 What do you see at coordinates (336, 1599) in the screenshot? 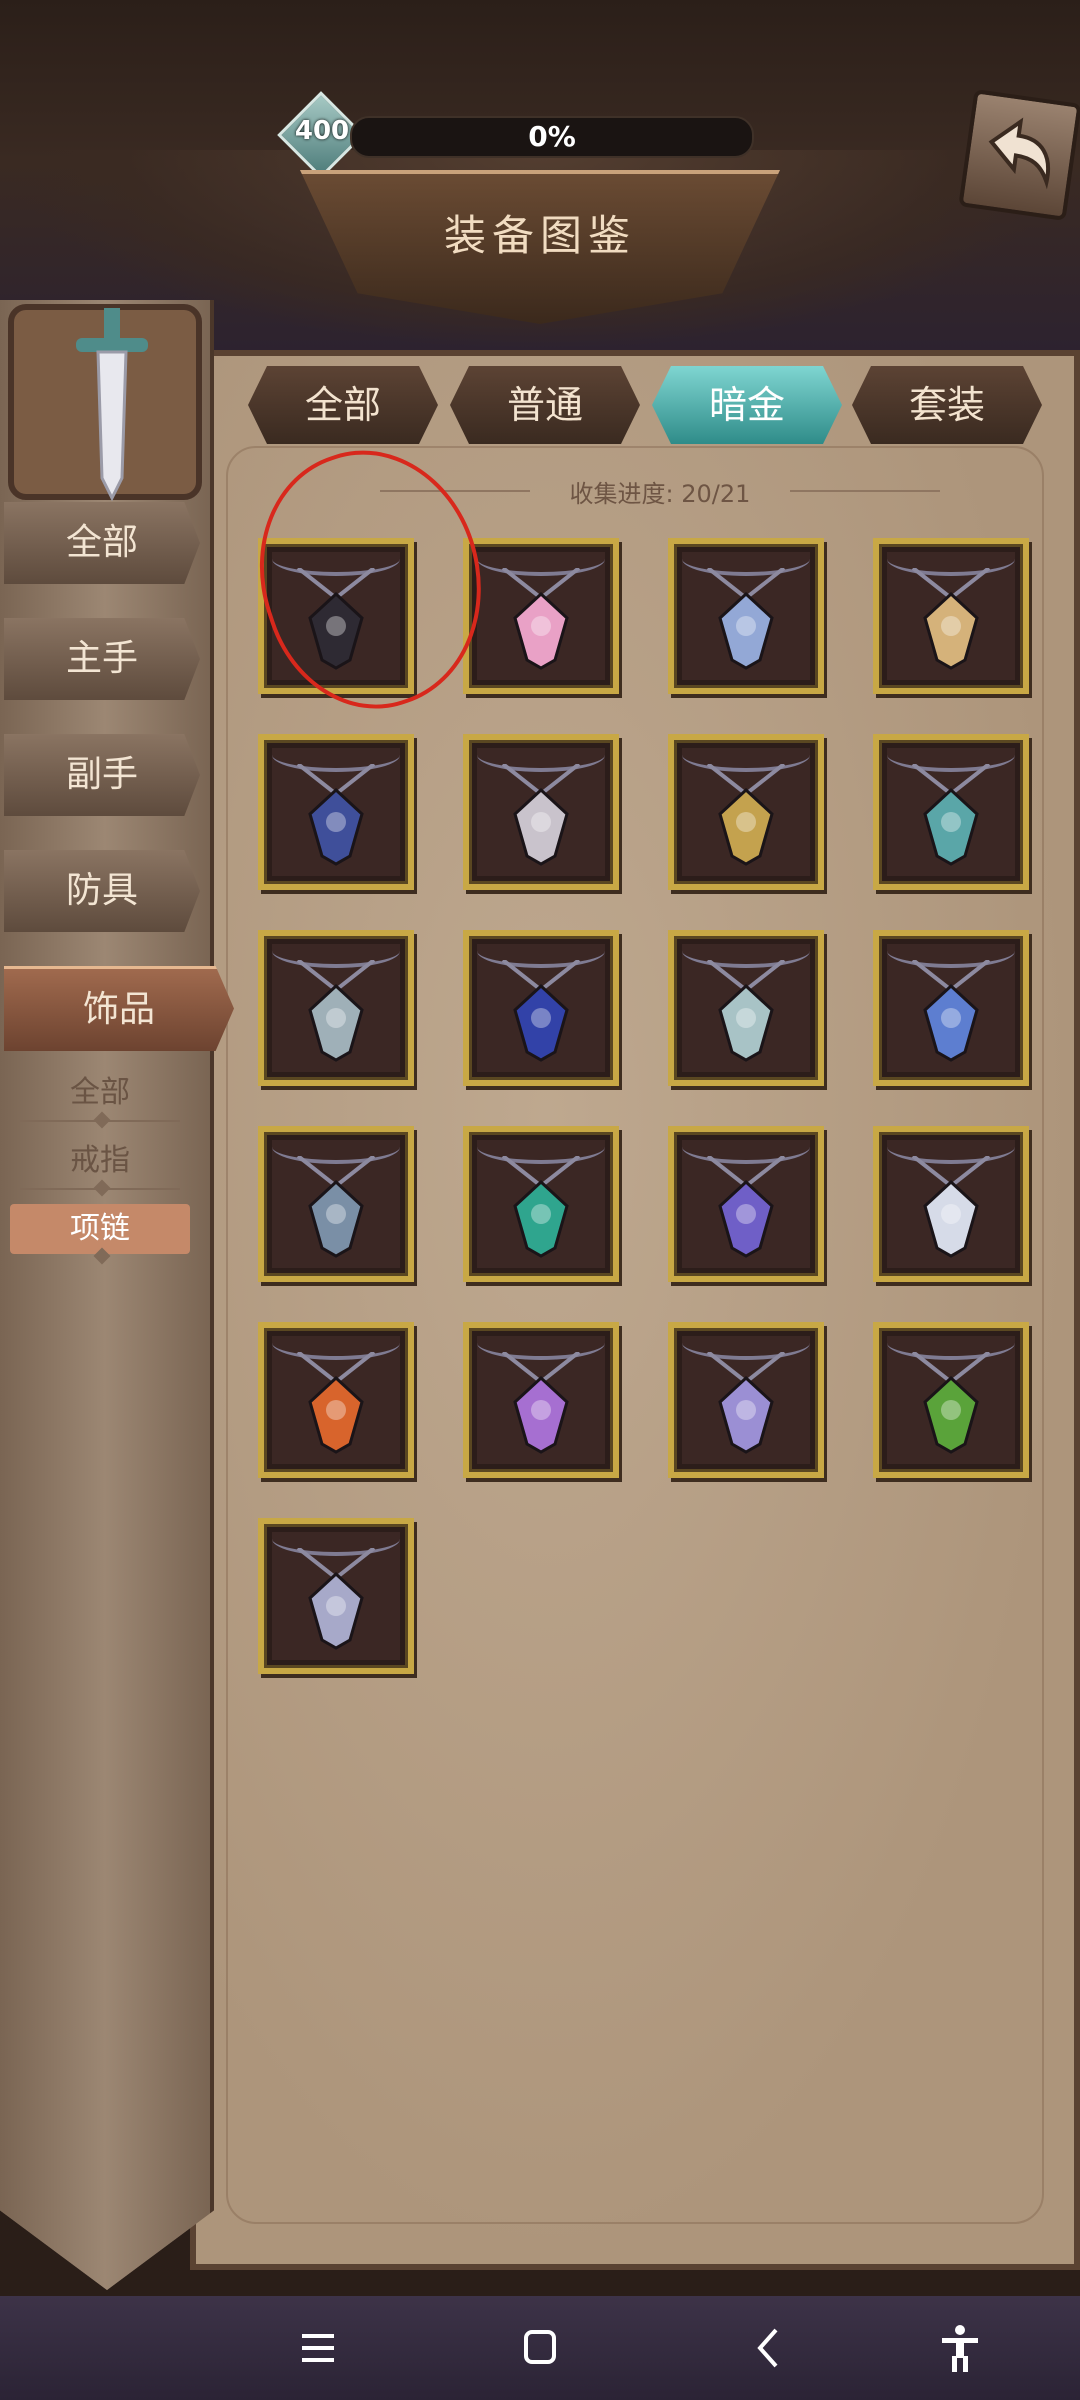
I see `ghost-skull-pendant-icon` at bounding box center [336, 1599].